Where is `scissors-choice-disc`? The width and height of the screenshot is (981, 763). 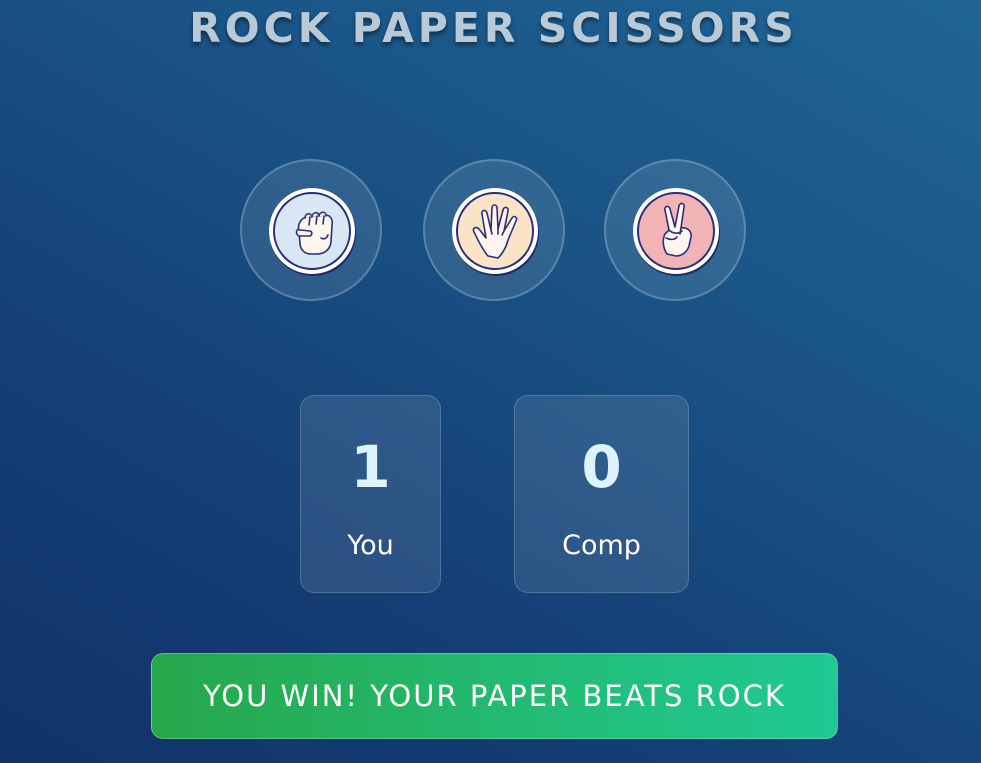 scissors-choice-disc is located at coordinates (676, 231).